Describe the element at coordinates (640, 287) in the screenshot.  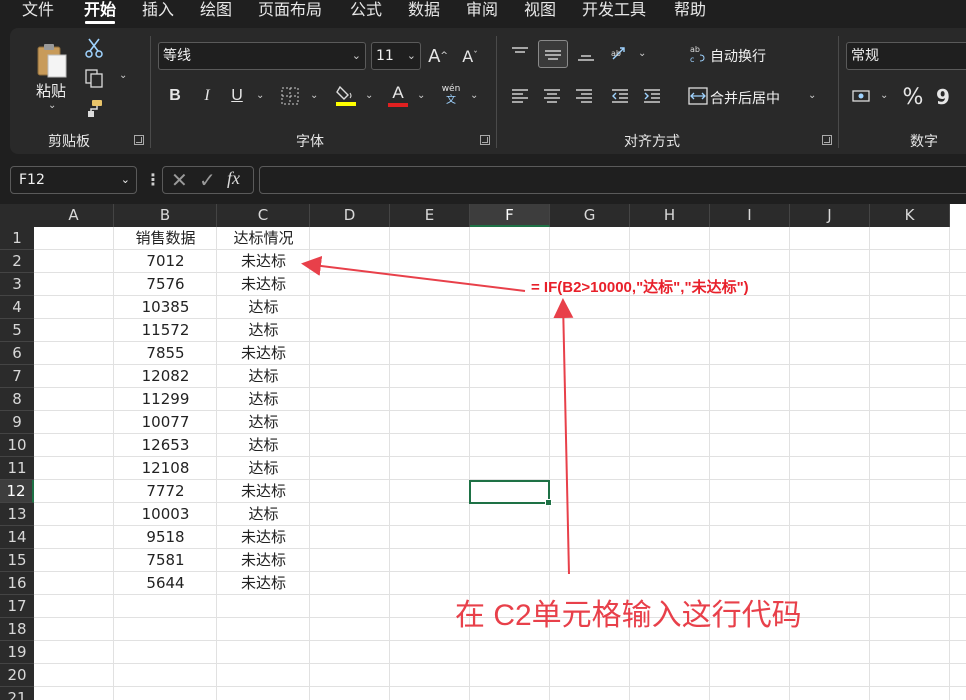
I see `formula-annotation: = IF(B2>10000,"达标","未达标")` at that location.